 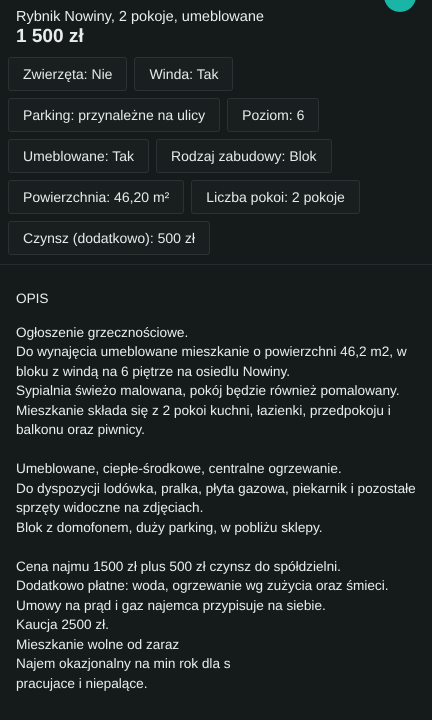 What do you see at coordinates (216, 498) in the screenshot?
I see `description-text: Do dyspozycji lodówka, pralka, płyta gazowa, piekarnik i pozostałe sprzęty widoczne na zdjęciach.` at bounding box center [216, 498].